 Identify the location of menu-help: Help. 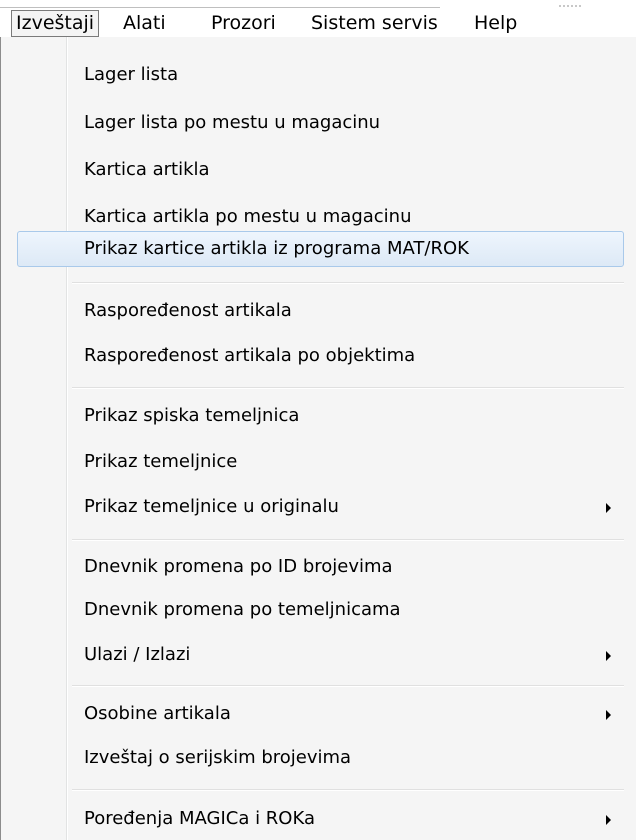
(495, 23).